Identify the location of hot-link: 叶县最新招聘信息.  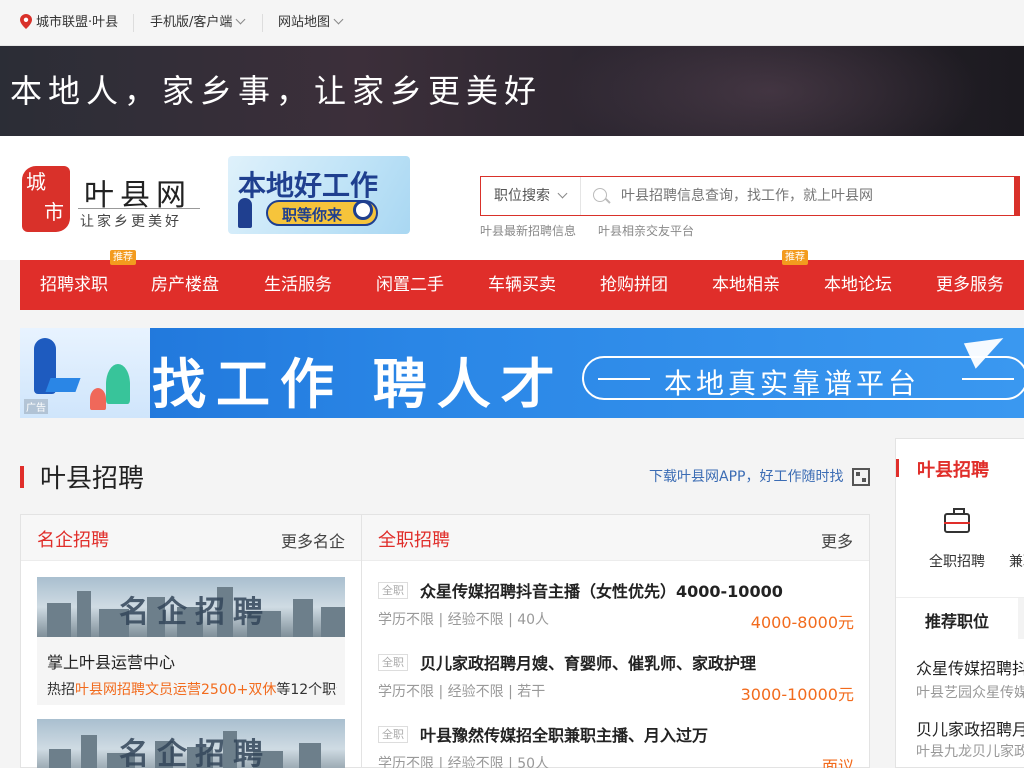
(528, 231).